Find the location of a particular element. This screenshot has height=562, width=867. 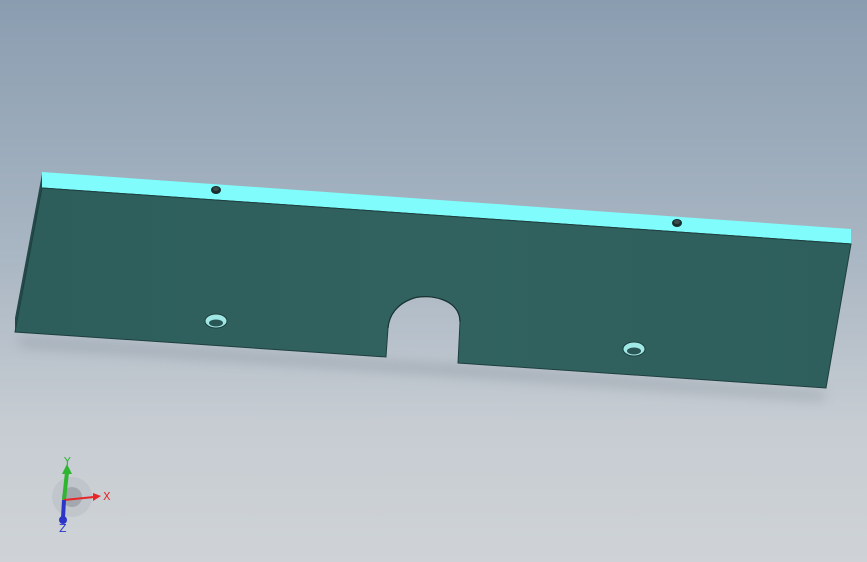

x-axis-arrow-icon is located at coordinates (97, 497).